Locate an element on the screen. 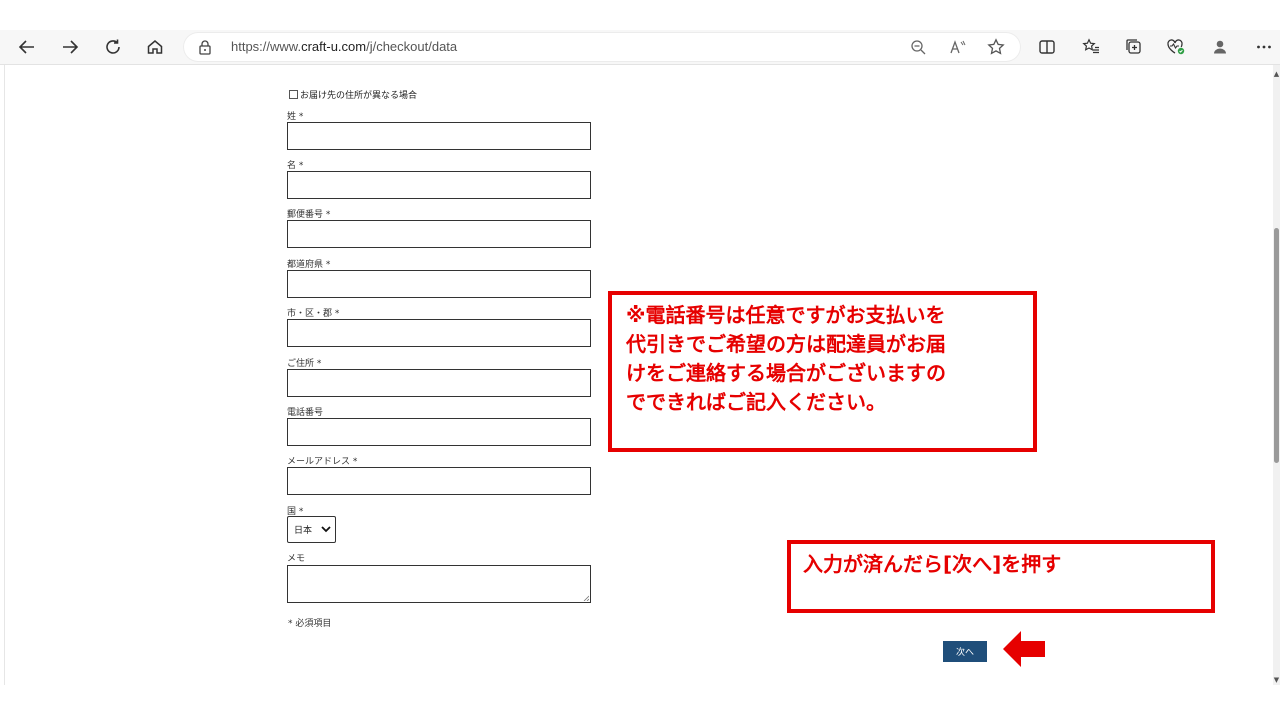 The image size is (1280, 720). prefecture-label: 都道府県 * is located at coordinates (309, 265).